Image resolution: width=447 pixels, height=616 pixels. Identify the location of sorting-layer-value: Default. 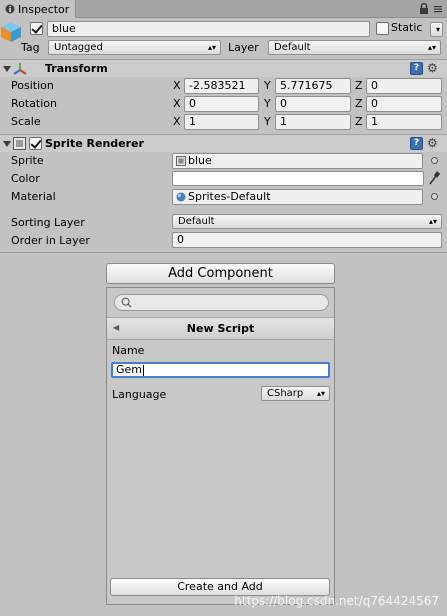
(196, 221).